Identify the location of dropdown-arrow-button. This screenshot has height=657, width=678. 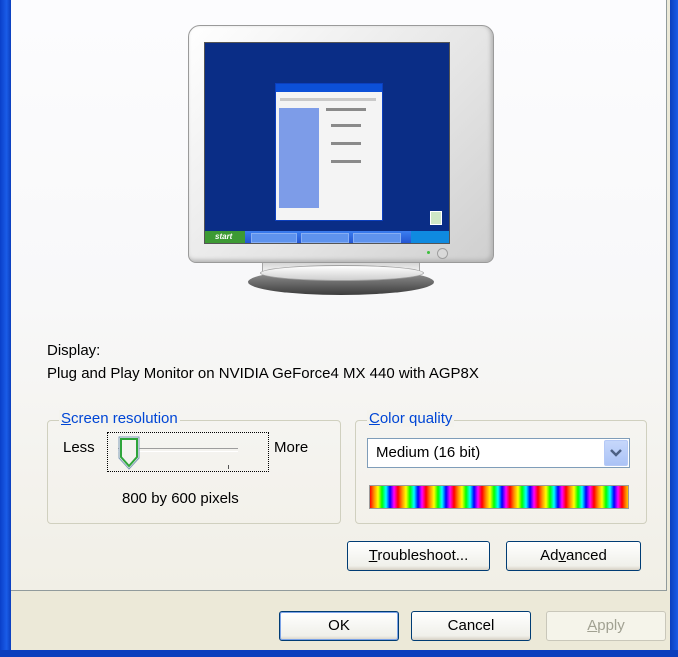
(616, 453).